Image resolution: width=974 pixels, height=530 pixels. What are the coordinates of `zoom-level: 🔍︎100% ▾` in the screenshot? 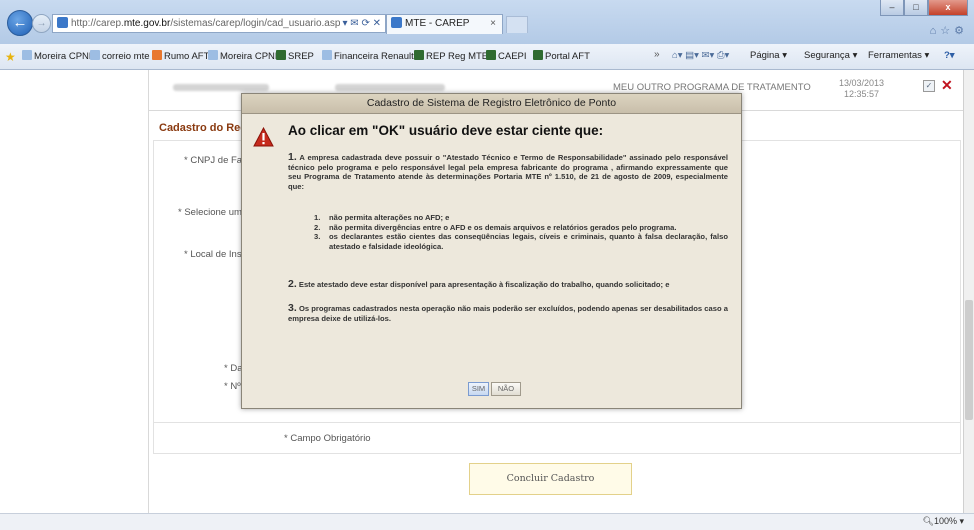 It's located at (944, 521).